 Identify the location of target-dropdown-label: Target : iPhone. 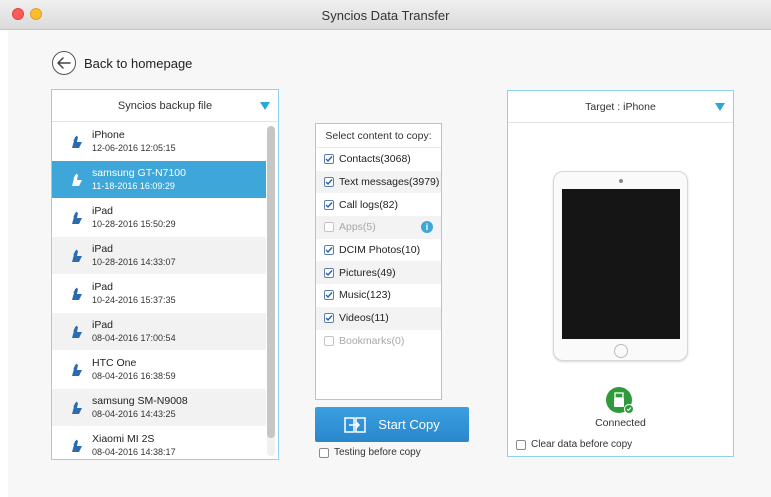
(620, 106).